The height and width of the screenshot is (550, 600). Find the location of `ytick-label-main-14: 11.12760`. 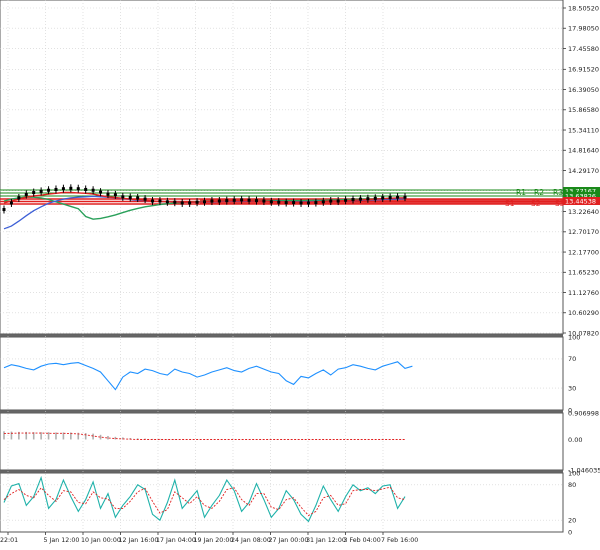

ytick-label-main-14: 11.12760 is located at coordinates (583, 293).